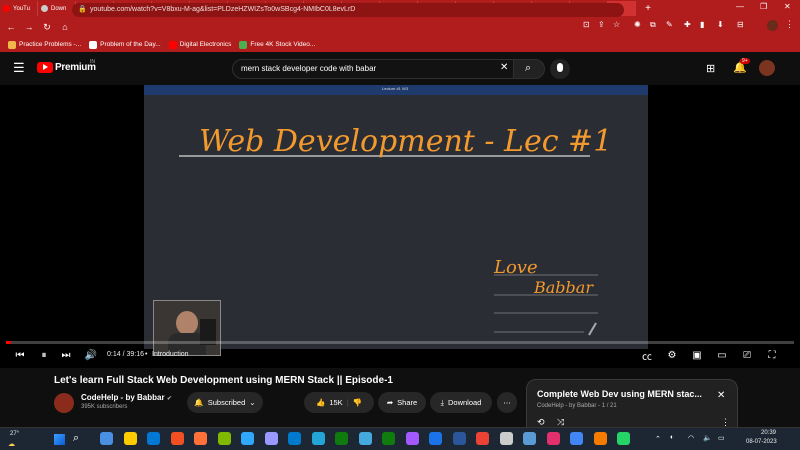  I want to click on extension-icon-1: ✺, so click(637, 24).